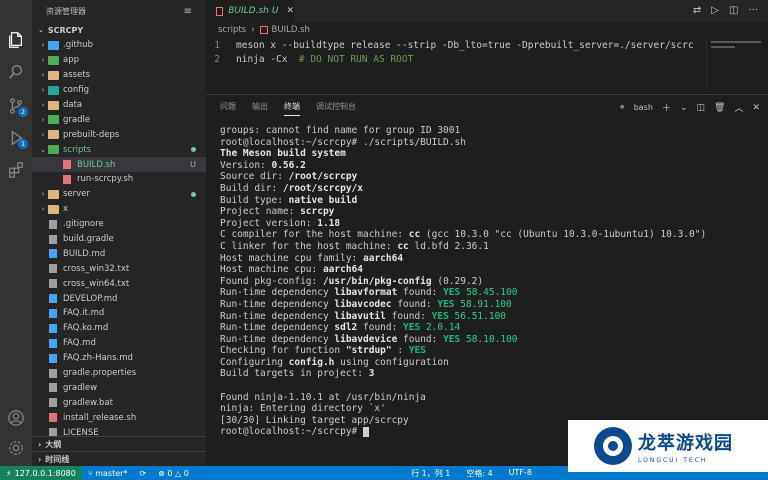 This screenshot has width=768, height=480. I want to click on list-item: › config, so click(119, 90).